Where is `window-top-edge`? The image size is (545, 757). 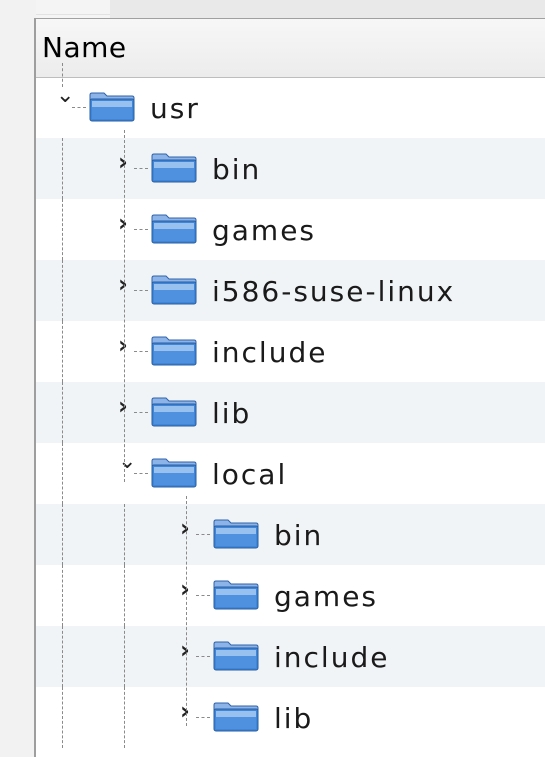 window-top-edge is located at coordinates (272, 9).